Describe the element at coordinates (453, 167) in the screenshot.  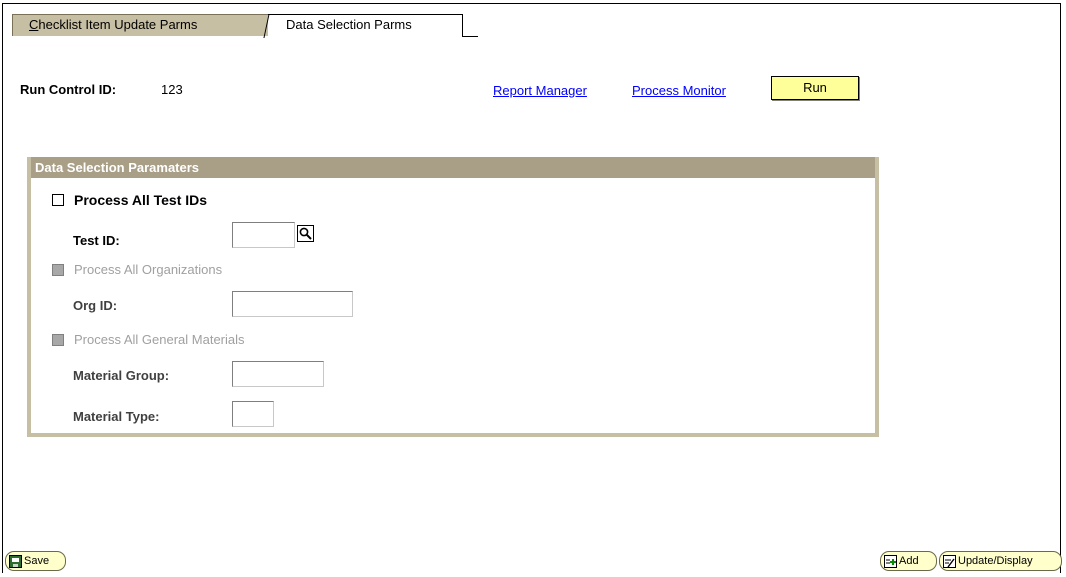
I see `group-title: Data Selection Paramaters` at that location.